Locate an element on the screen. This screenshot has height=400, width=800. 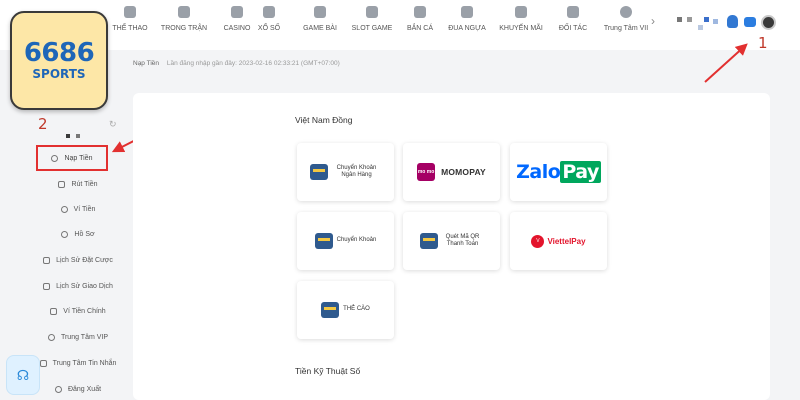
partner-icon is located at coordinates (573, 12).